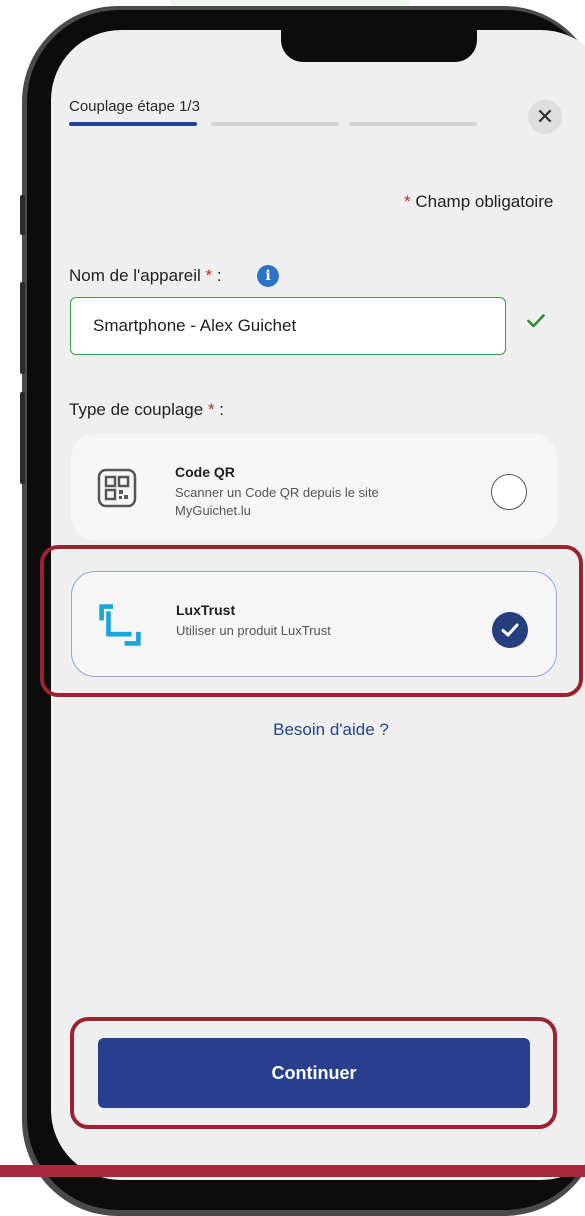 The image size is (585, 1216). Describe the element at coordinates (318, 730) in the screenshot. I see `help-link: Besoin d'aide ?` at that location.